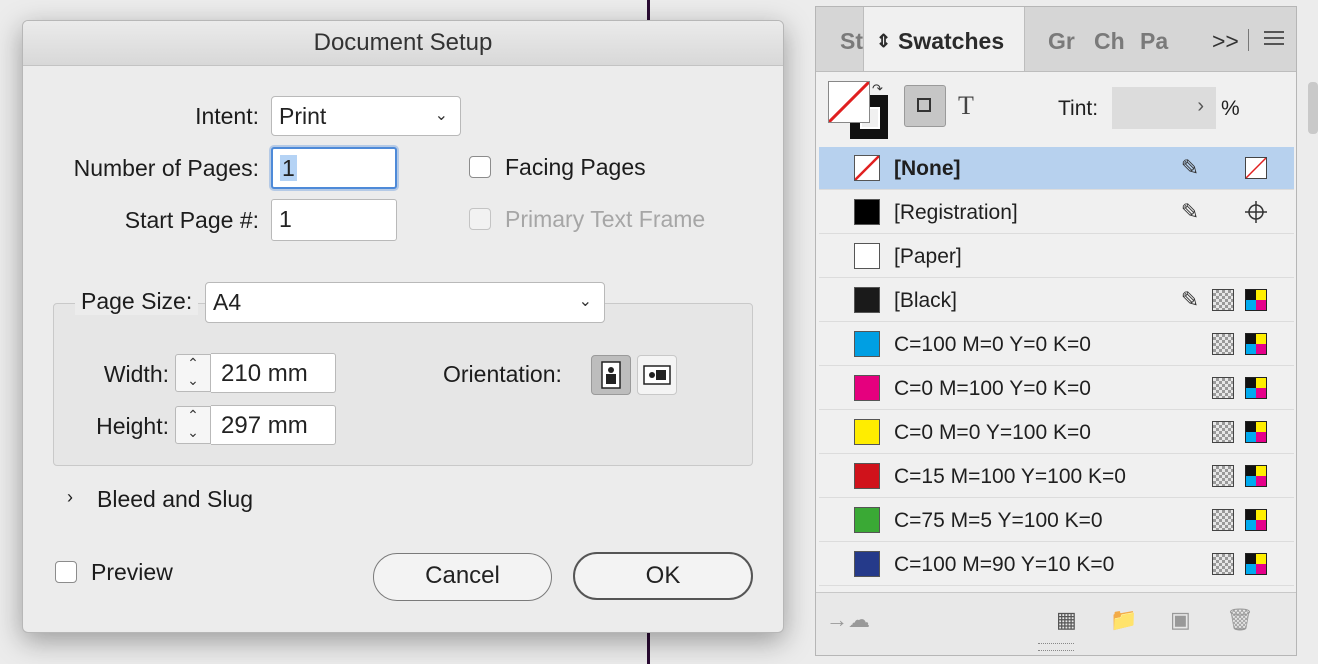 Image resolution: width=1318 pixels, height=664 pixels. What do you see at coordinates (1164, 108) in the screenshot?
I see `tint-input: ›` at bounding box center [1164, 108].